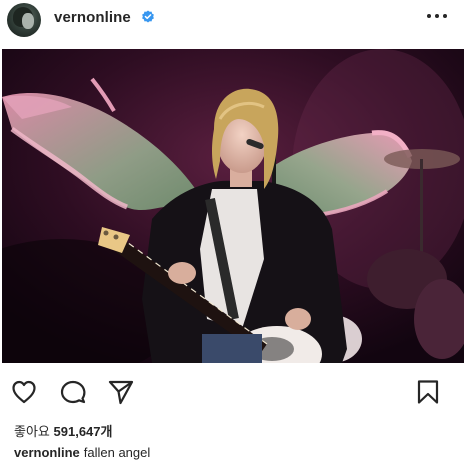  What do you see at coordinates (437, 16) in the screenshot?
I see `more-options-icon` at bounding box center [437, 16].